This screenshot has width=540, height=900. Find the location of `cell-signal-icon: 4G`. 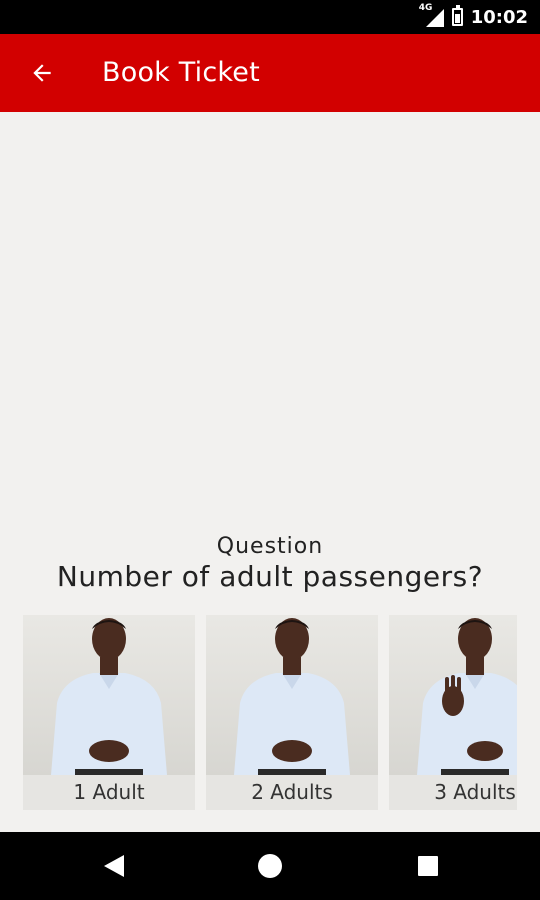

cell-signal-icon: 4G is located at coordinates (431, 15).